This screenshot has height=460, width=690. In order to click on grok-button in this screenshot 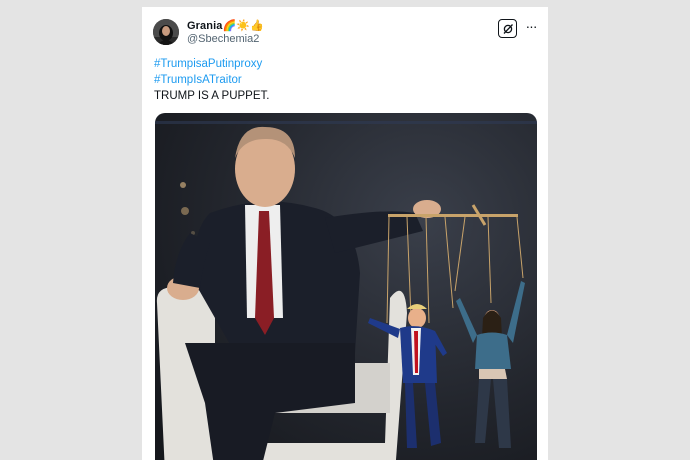, I will do `click(507, 28)`.